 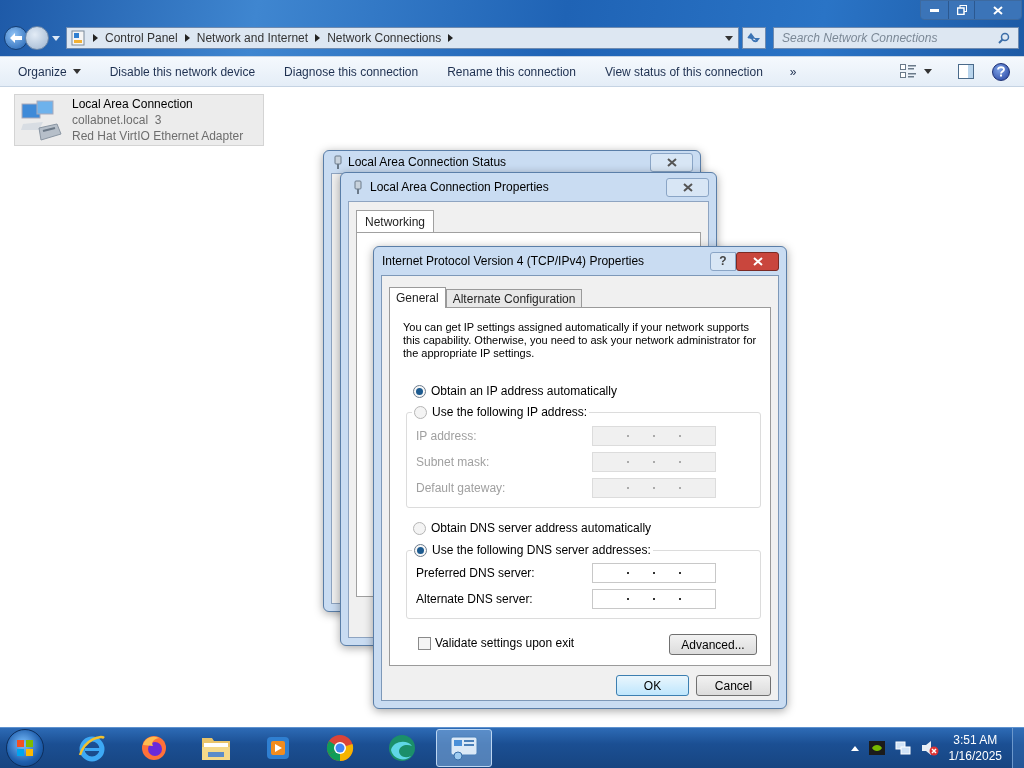 What do you see at coordinates (402, 748) in the screenshot?
I see `wave-browser-icon` at bounding box center [402, 748].